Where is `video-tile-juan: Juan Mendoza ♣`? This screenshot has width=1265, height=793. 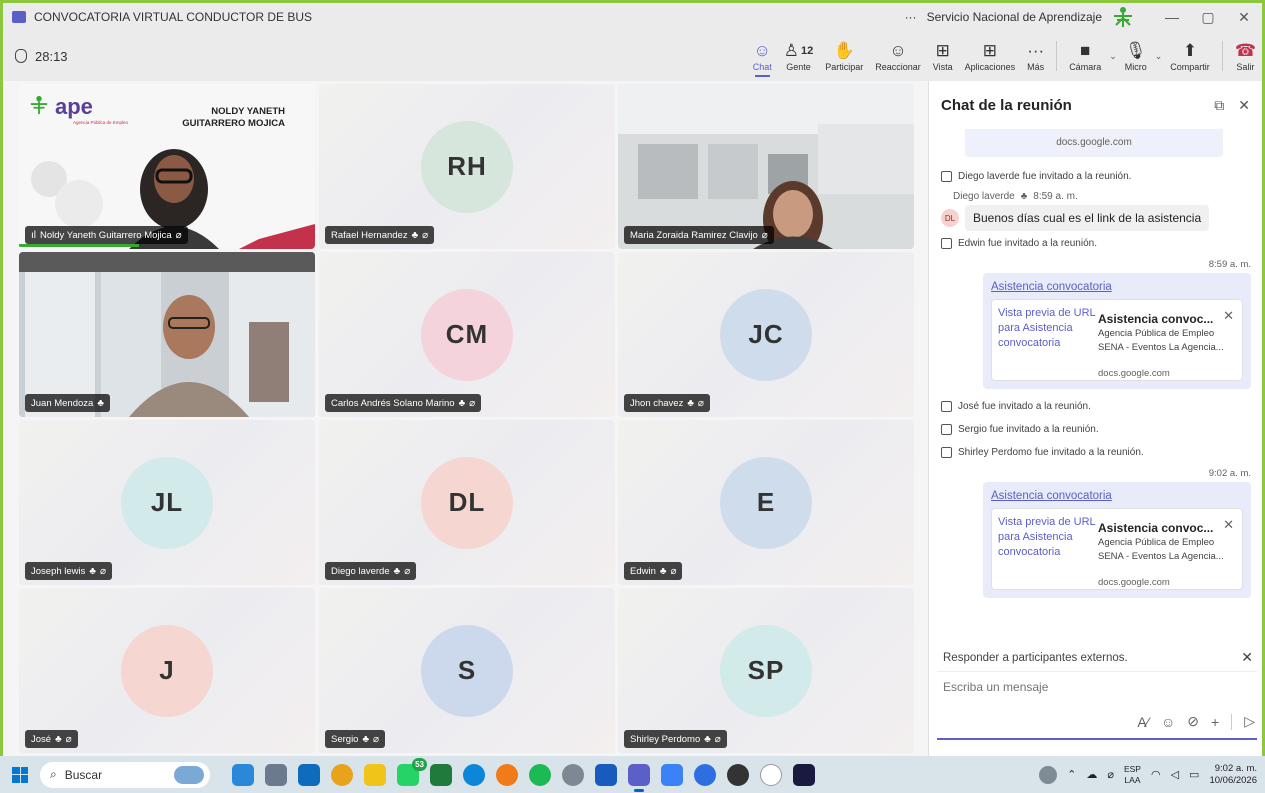
video-tile-juan: Juan Mendoza ♣ is located at coordinates (167, 334).